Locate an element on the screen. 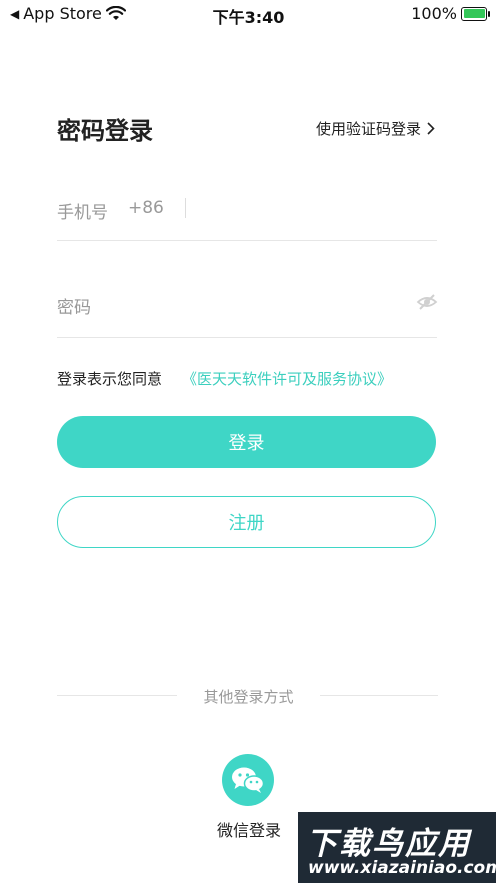  watermark-url: www.xiazainiao.com is located at coordinates (402, 868).